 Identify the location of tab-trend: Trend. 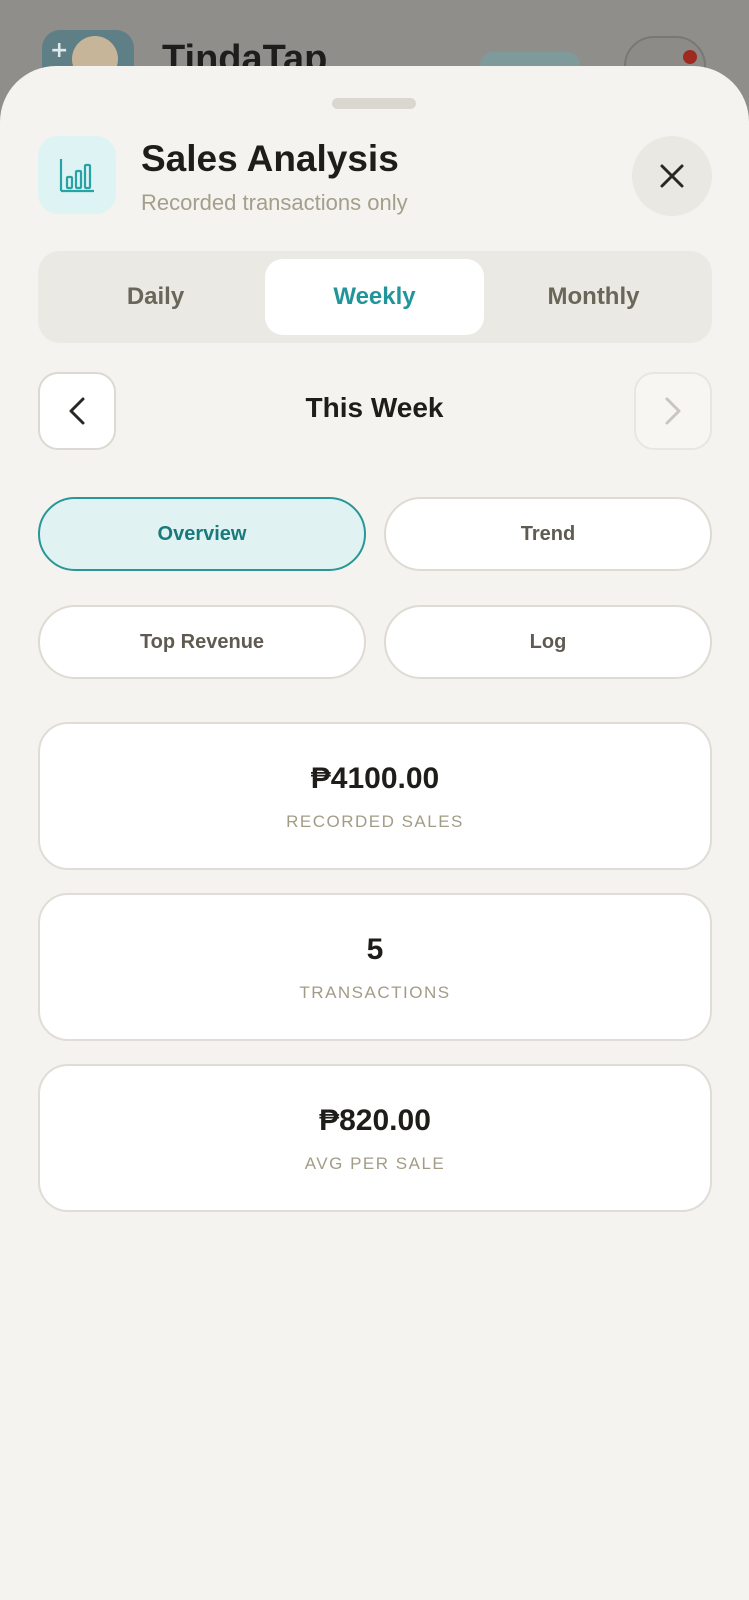
(548, 534).